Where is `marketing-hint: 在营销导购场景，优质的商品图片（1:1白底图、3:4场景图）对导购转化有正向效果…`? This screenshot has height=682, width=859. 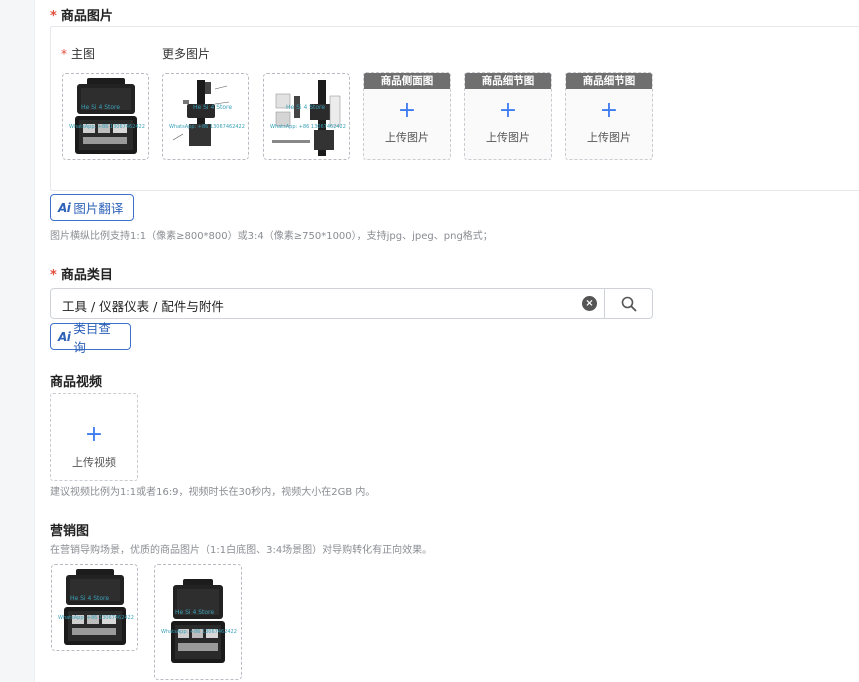 marketing-hint: 在营销导购场景，优质的商品图片（1:1白底图、3:4场景图）对导购转化有正向效果… is located at coordinates (241, 550).